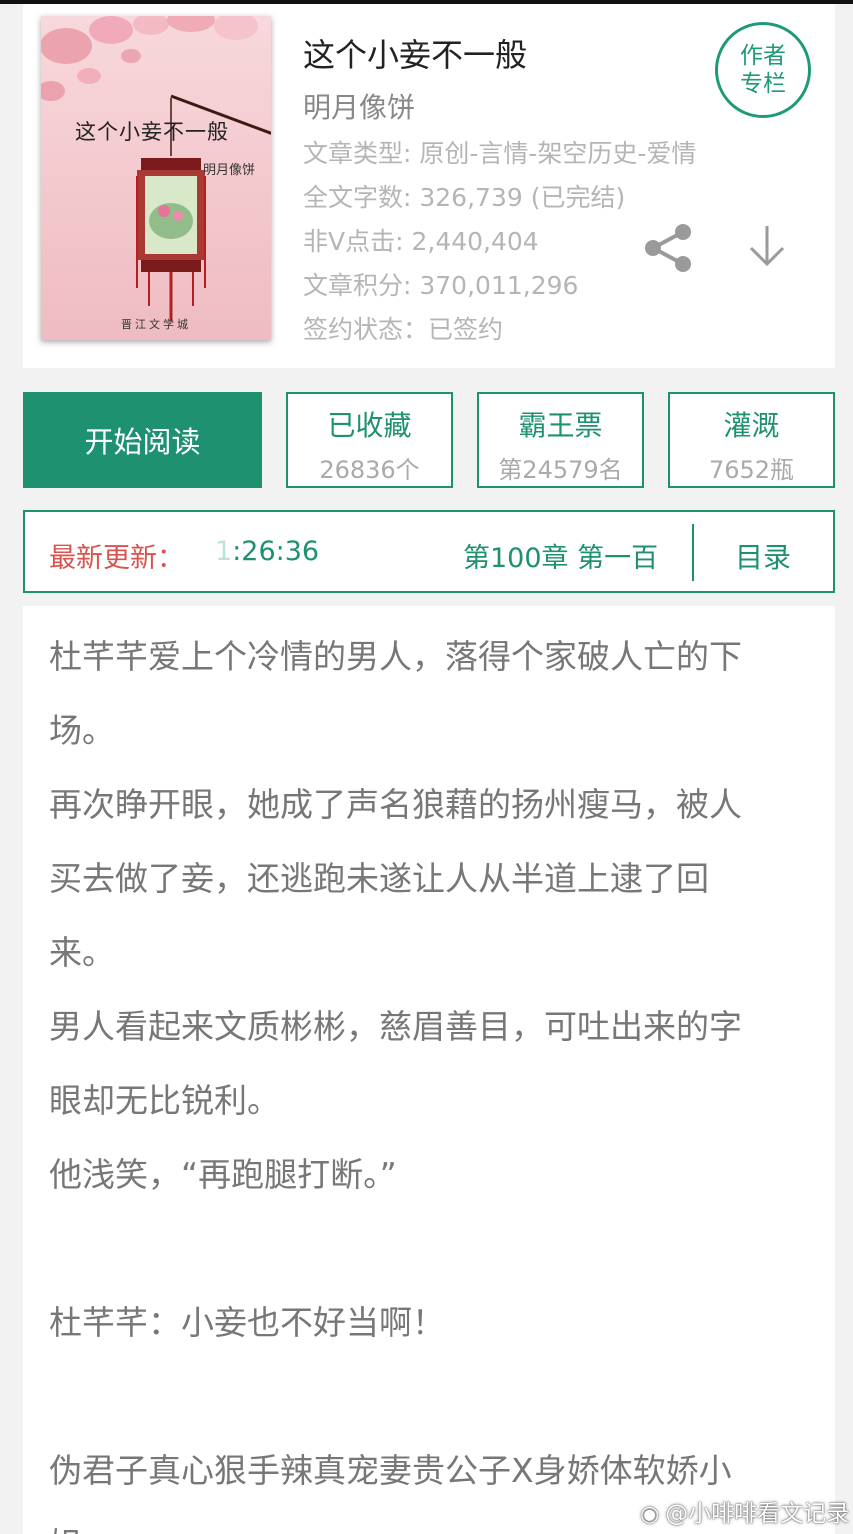 This screenshot has width=853, height=1534. I want to click on info-word-count: 全文字数: 326,739 (已完结), so click(464, 197).